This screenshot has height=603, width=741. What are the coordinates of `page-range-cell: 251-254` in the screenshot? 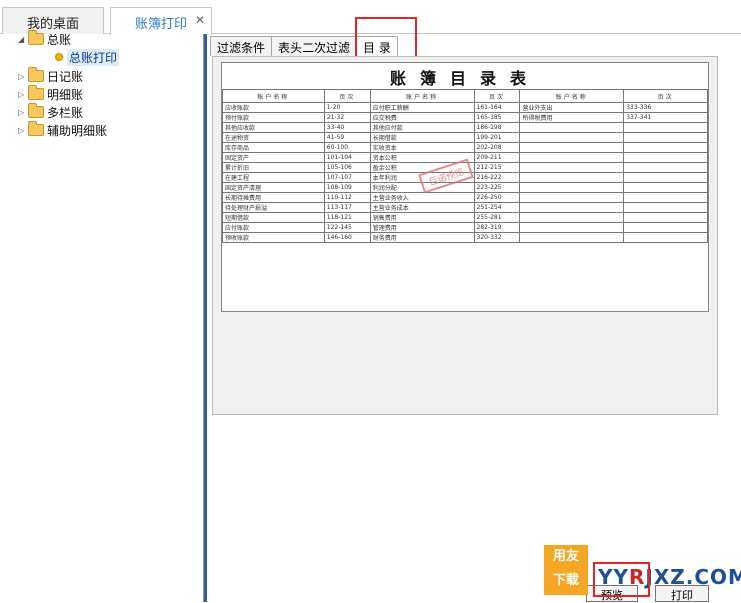 It's located at (497, 207).